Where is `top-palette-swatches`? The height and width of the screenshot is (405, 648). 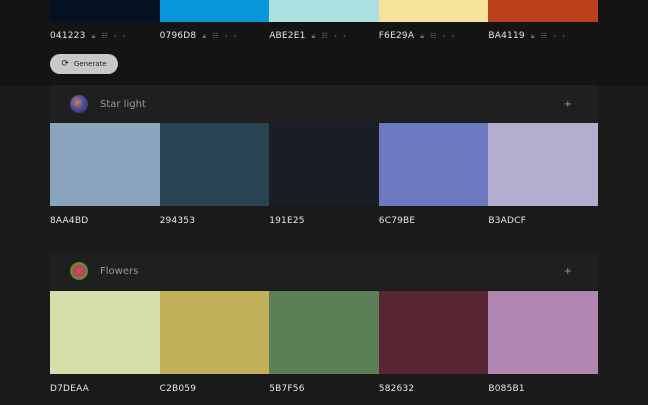 top-palette-swatches is located at coordinates (324, 11).